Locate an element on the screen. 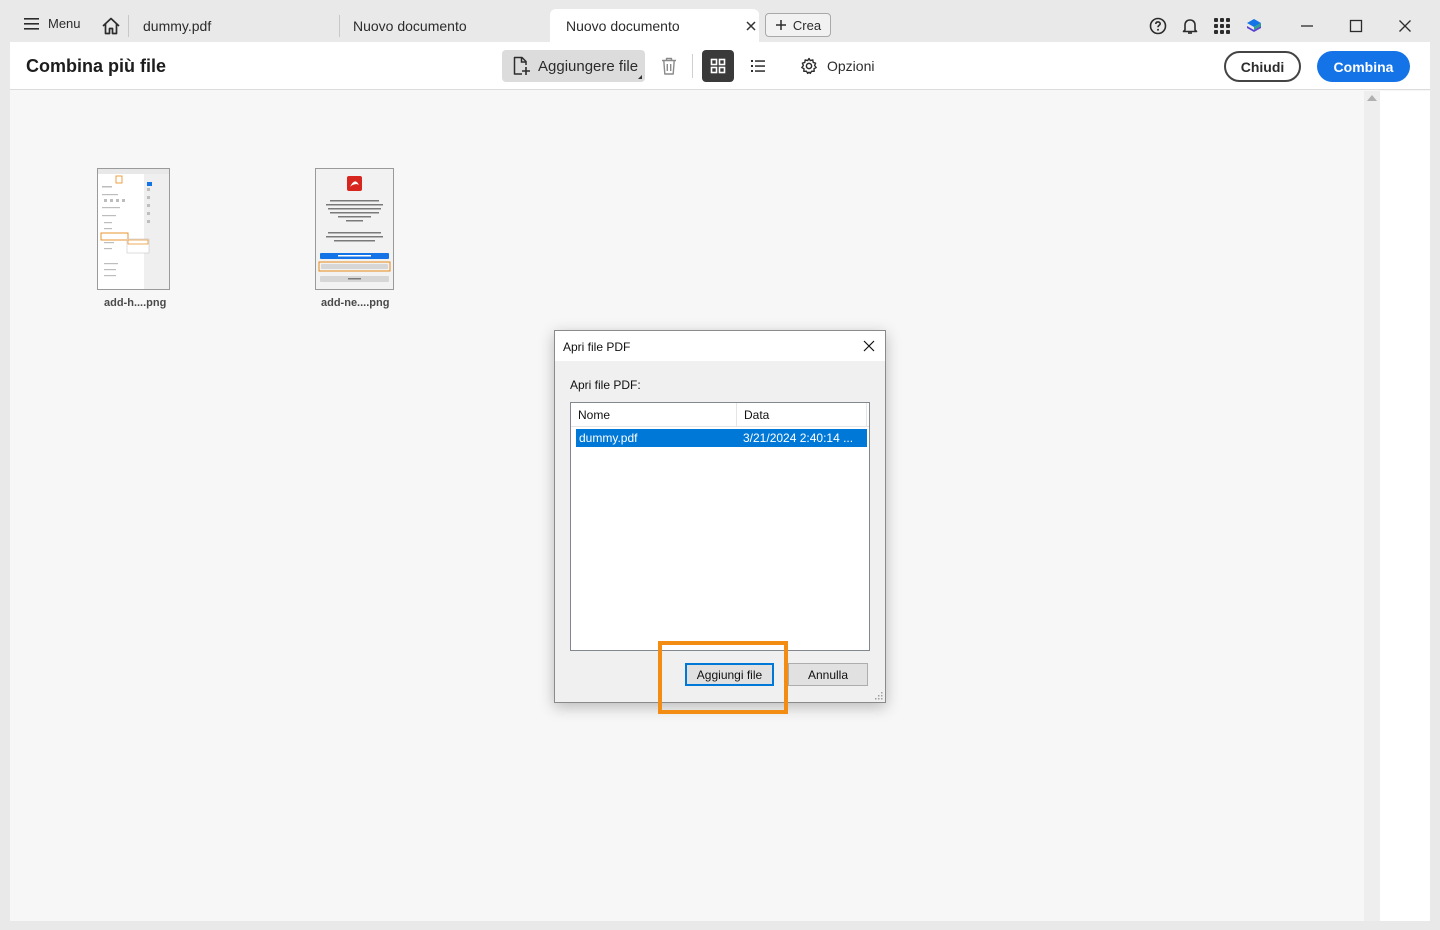 The image size is (1440, 930). gear-icon is located at coordinates (809, 66).